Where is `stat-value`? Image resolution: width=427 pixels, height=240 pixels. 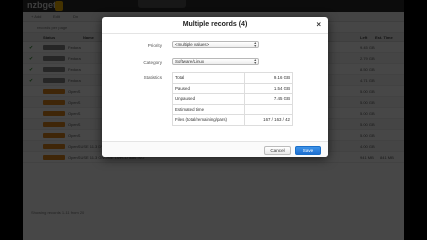
stat-value is located at coordinates (268, 109).